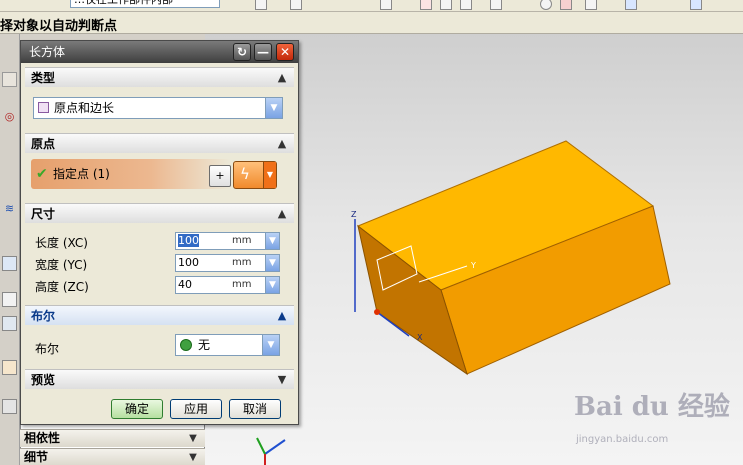  What do you see at coordinates (271, 451) in the screenshot?
I see `view-triad-icon` at bounding box center [271, 451].